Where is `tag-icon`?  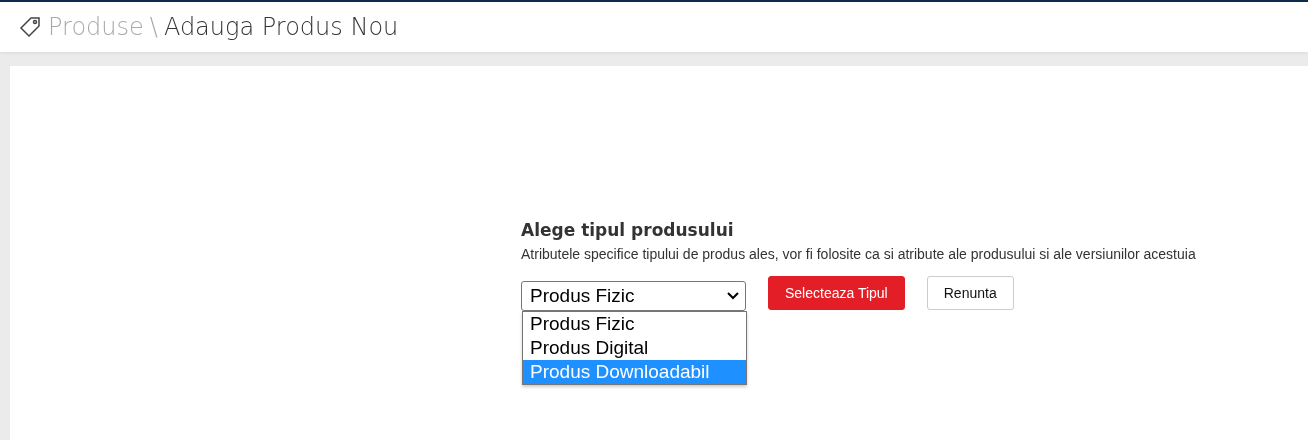 tag-icon is located at coordinates (30, 27).